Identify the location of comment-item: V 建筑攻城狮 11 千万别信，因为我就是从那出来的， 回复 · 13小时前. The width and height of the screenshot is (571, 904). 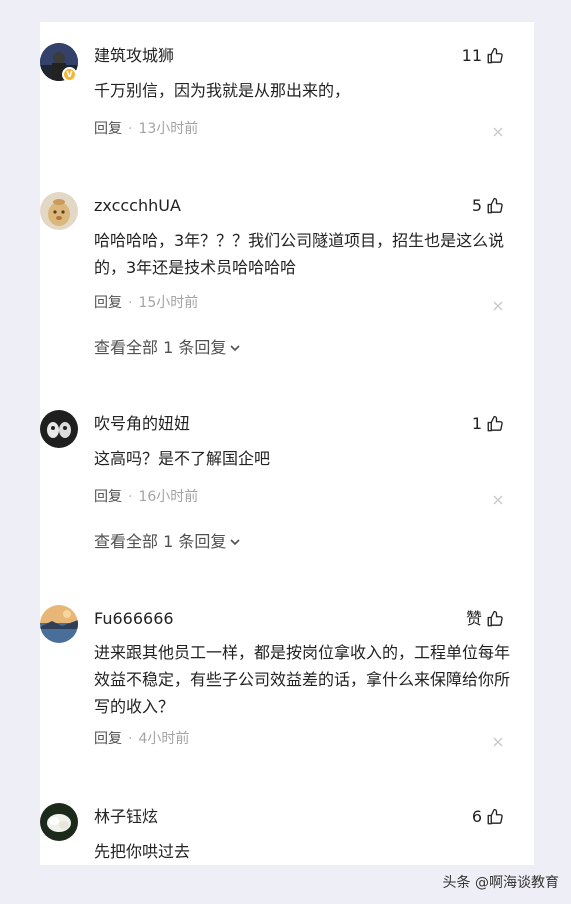
(287, 97).